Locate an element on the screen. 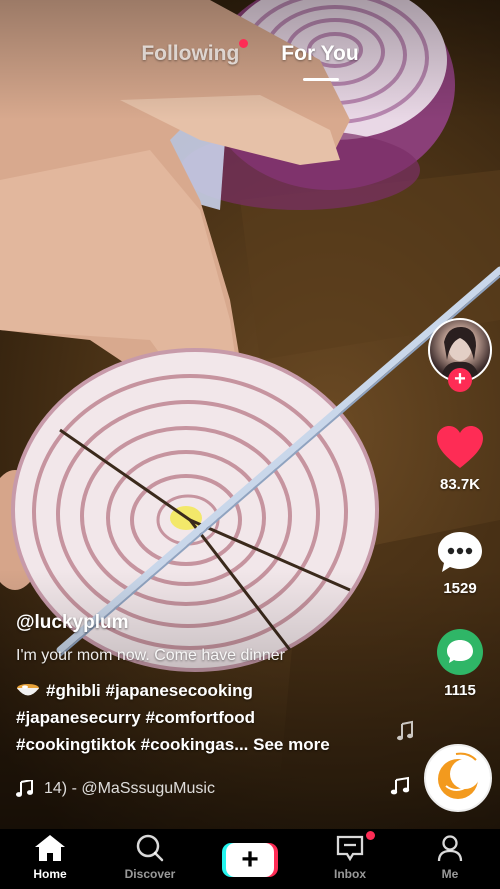 This screenshot has height=889, width=500. create-icon: + is located at coordinates (250, 860).